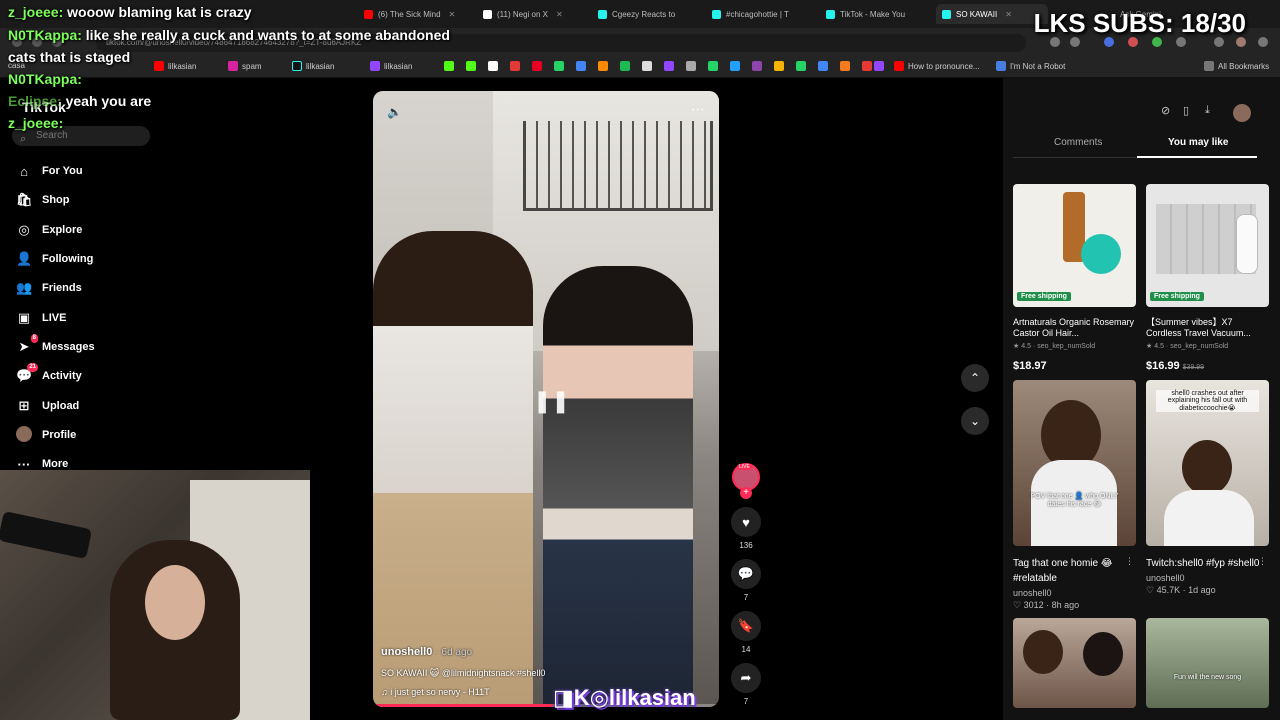 This screenshot has width=1280, height=720. I want to click on upload-icon: ⊞, so click(24, 405).